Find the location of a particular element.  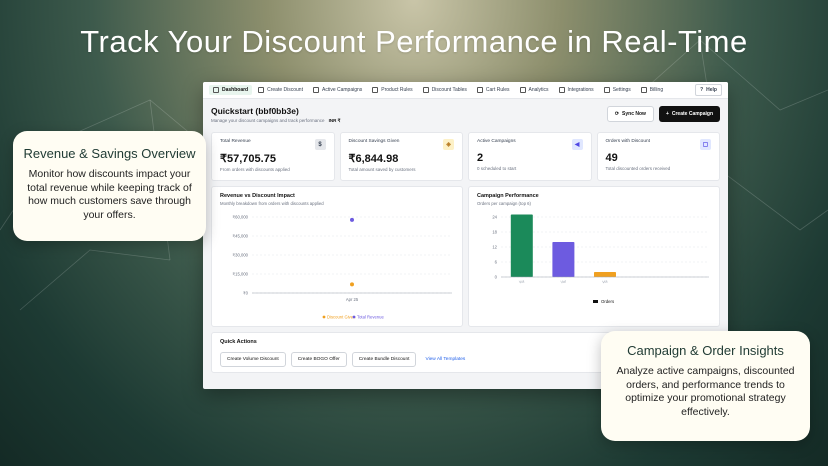

y-tick-label: 0 is located at coordinates (496, 277).